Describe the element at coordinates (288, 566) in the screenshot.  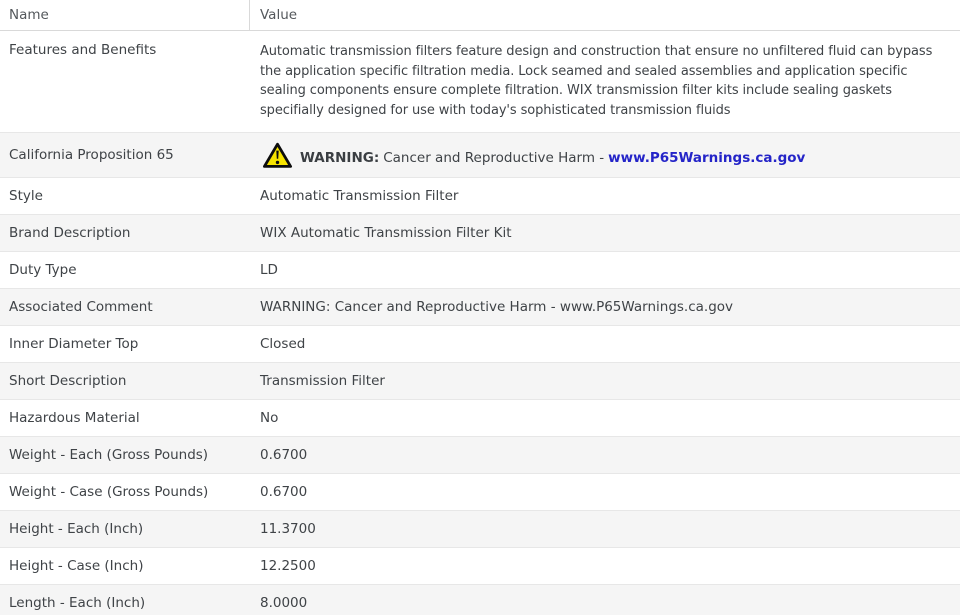
I see `row-value: 12.2500` at that location.